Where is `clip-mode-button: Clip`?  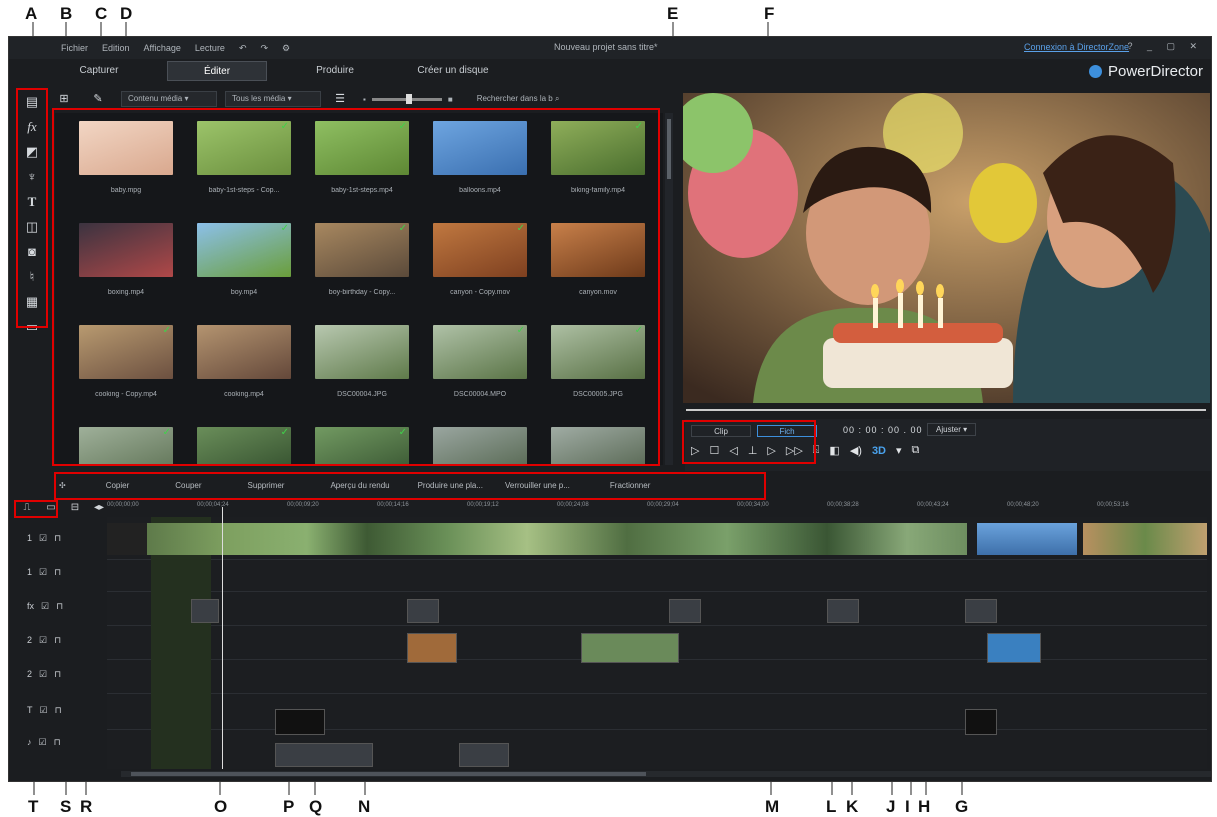 clip-mode-button: Clip is located at coordinates (721, 431).